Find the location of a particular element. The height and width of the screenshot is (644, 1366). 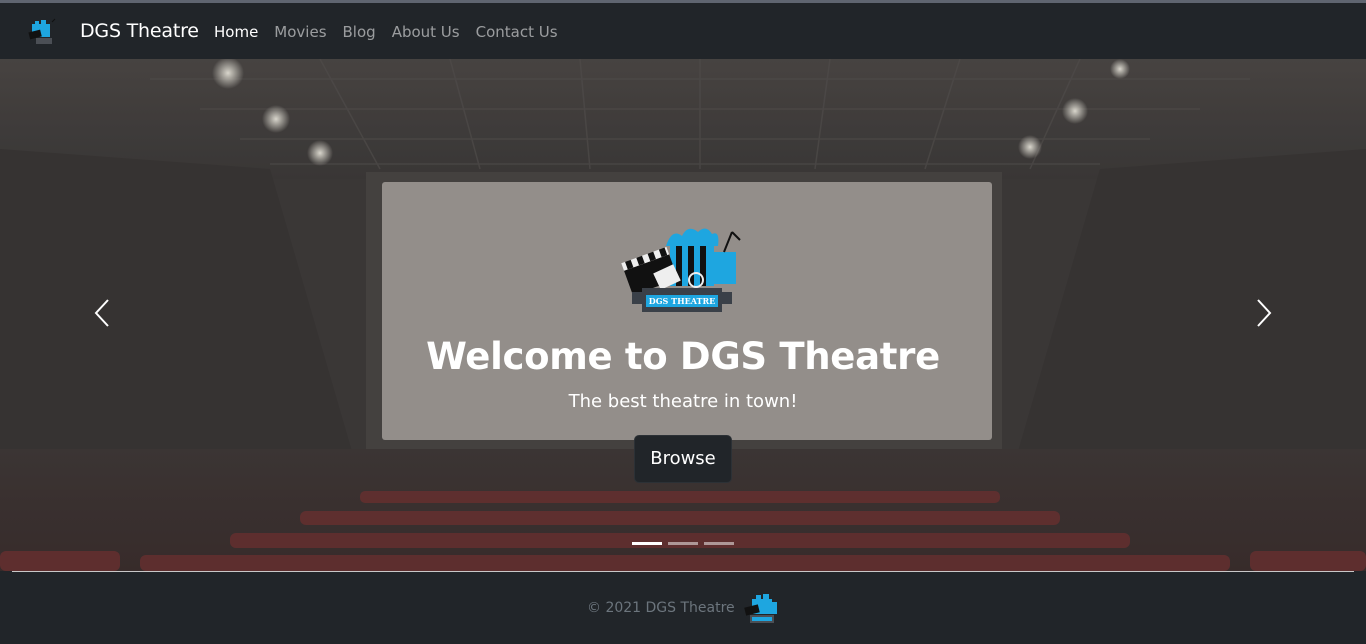

carousel-indicators is located at coordinates (686, 543).